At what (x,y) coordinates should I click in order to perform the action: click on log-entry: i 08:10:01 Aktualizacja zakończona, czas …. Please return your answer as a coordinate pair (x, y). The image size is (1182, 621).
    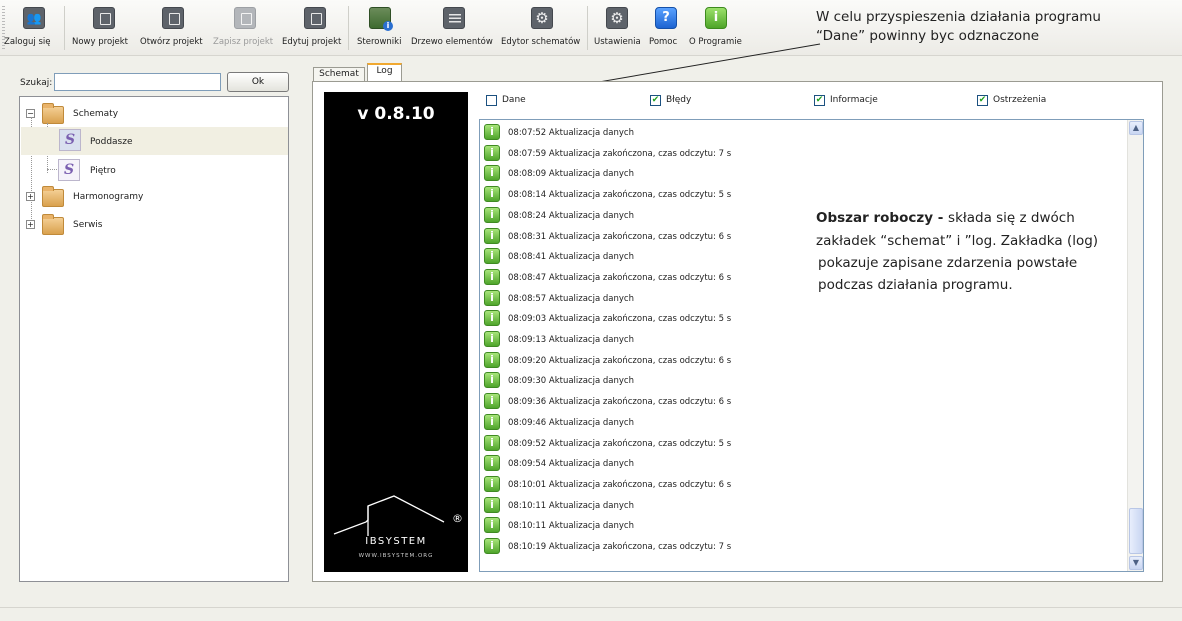
    Looking at the image, I should click on (804, 484).